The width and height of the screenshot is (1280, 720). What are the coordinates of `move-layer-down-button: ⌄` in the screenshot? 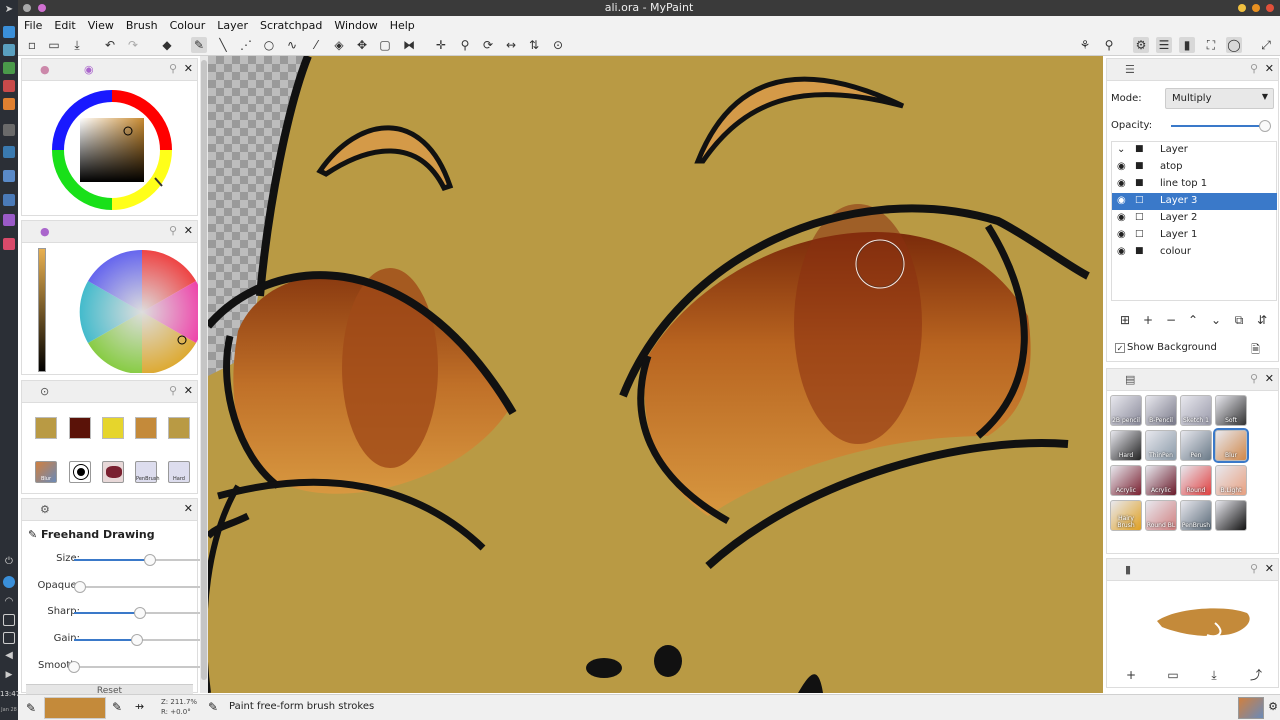 It's located at (1216, 320).